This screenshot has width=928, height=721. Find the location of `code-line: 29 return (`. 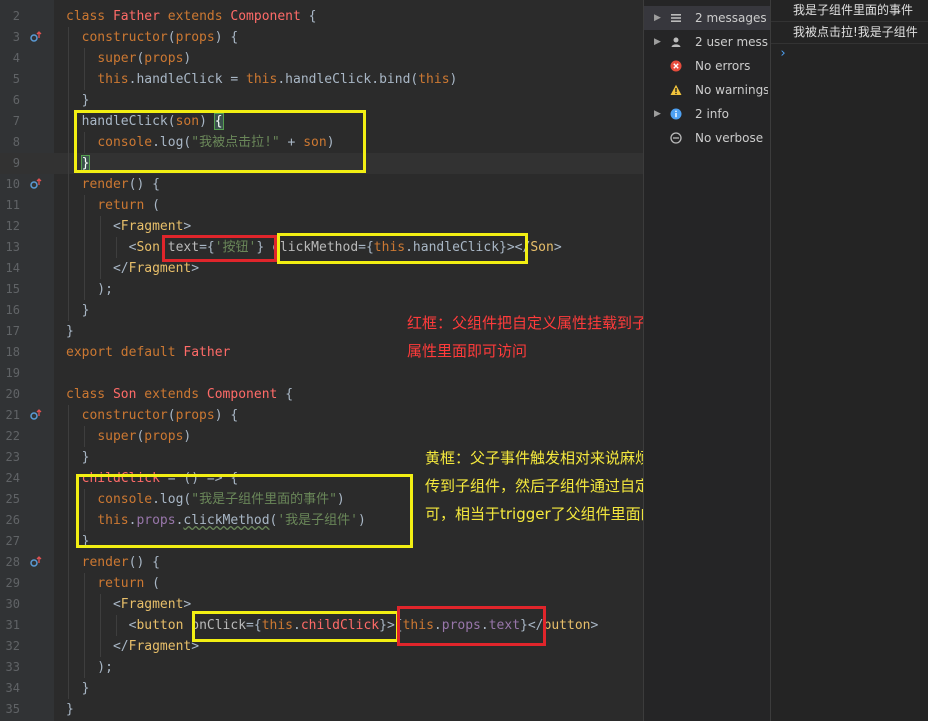

code-line: 29 return ( is located at coordinates (321, 583).